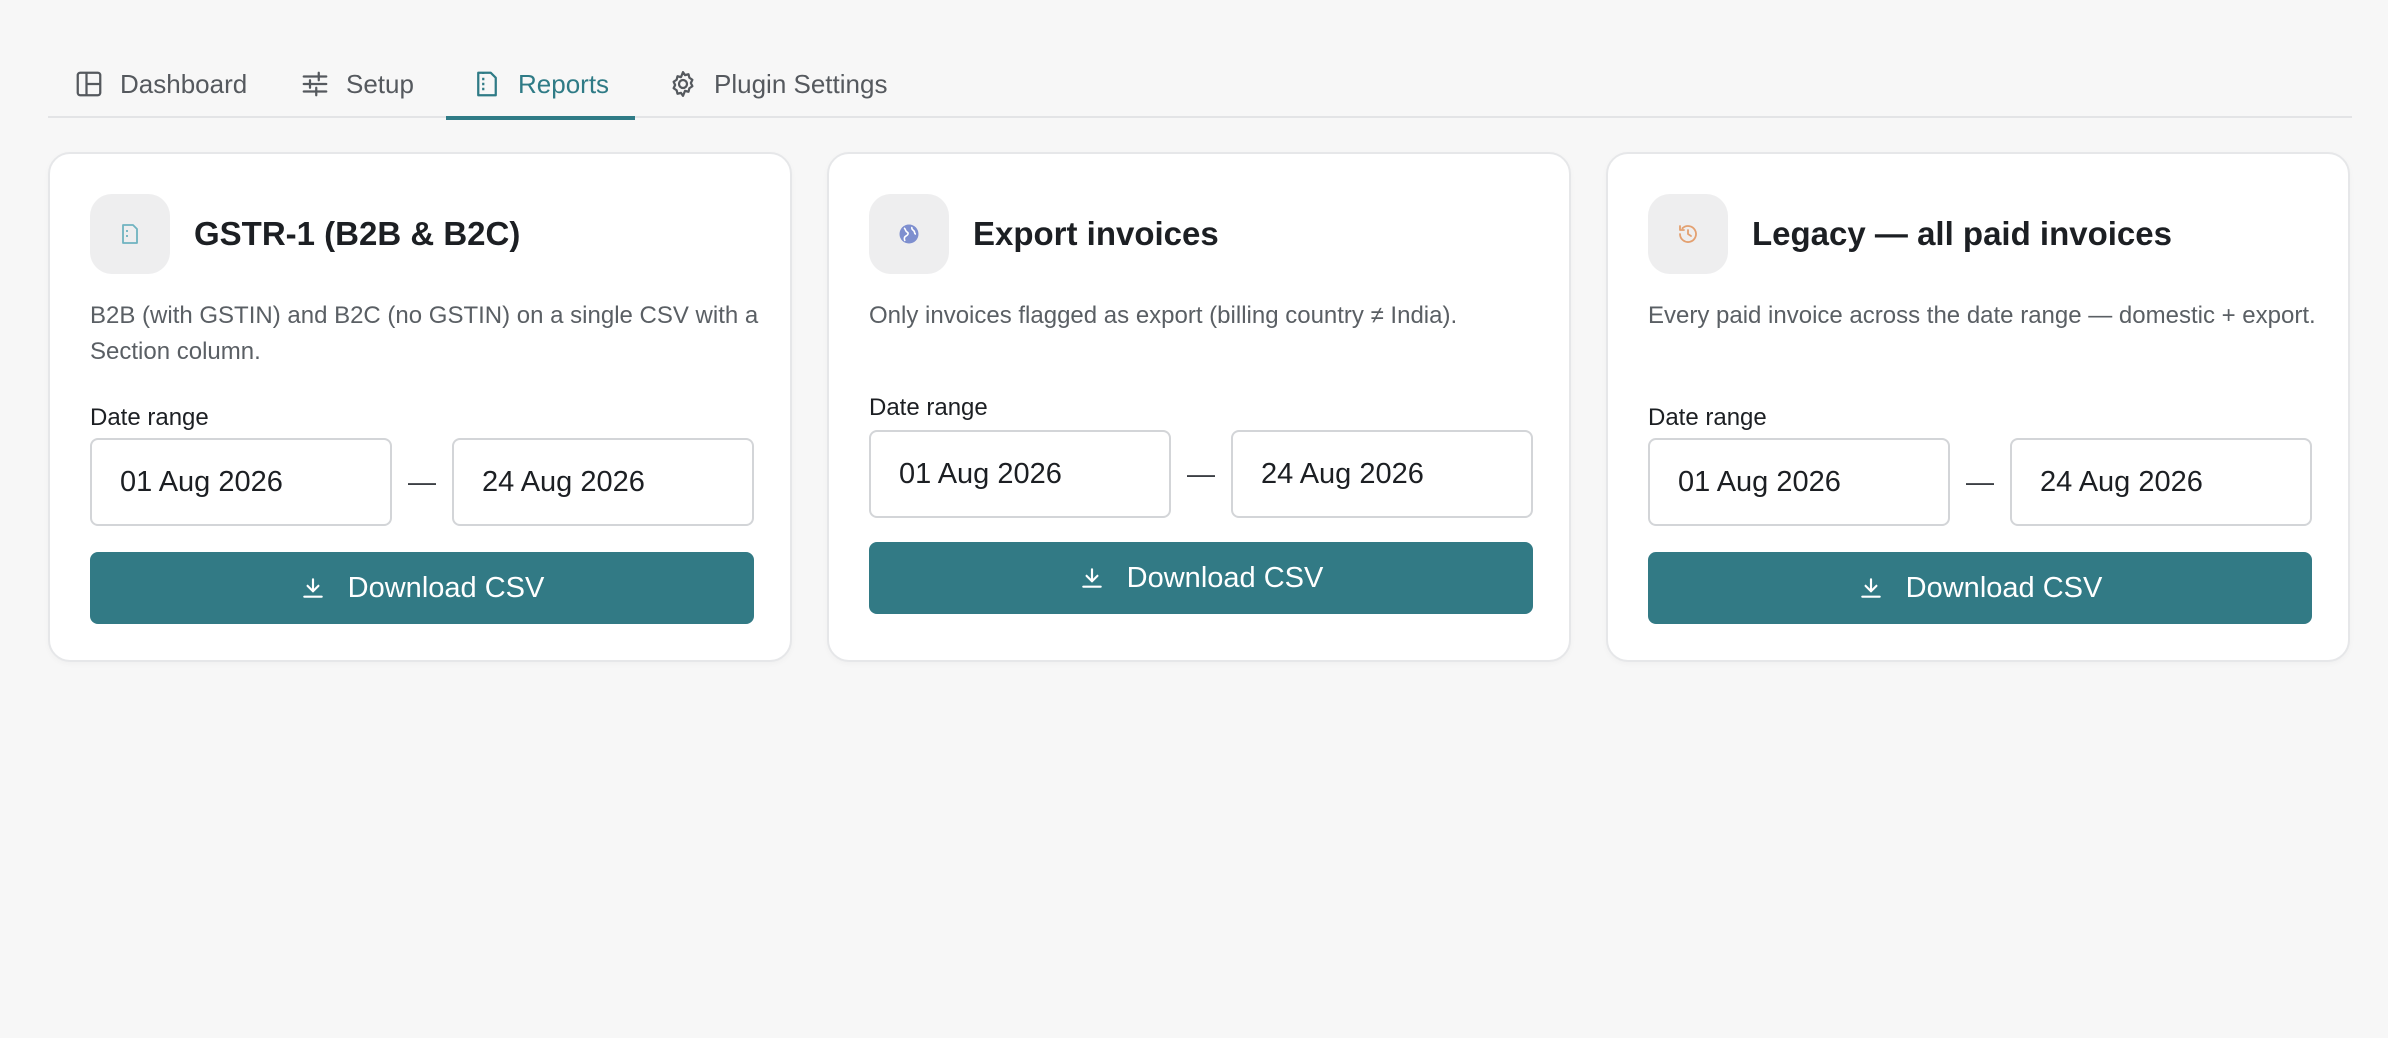 This screenshot has width=2388, height=1038. I want to click on tab-plugin-settings: Plugin Settings, so click(777, 84).